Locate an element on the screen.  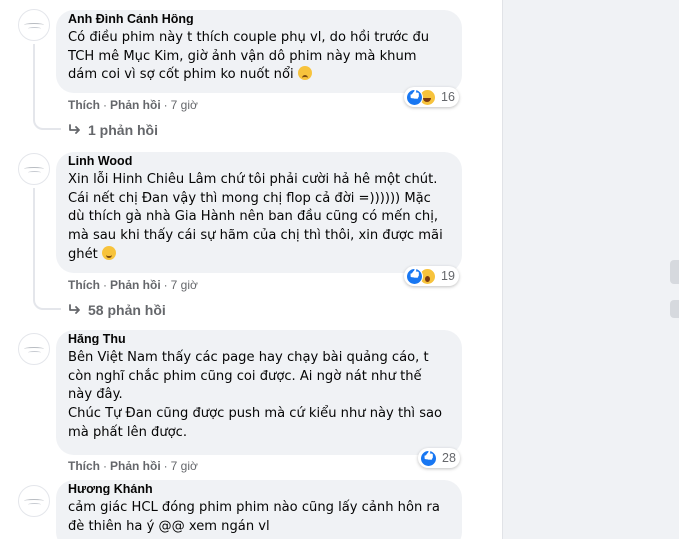
comment-author: Anh Đình Cảnh Hồng is located at coordinates (148, 19).